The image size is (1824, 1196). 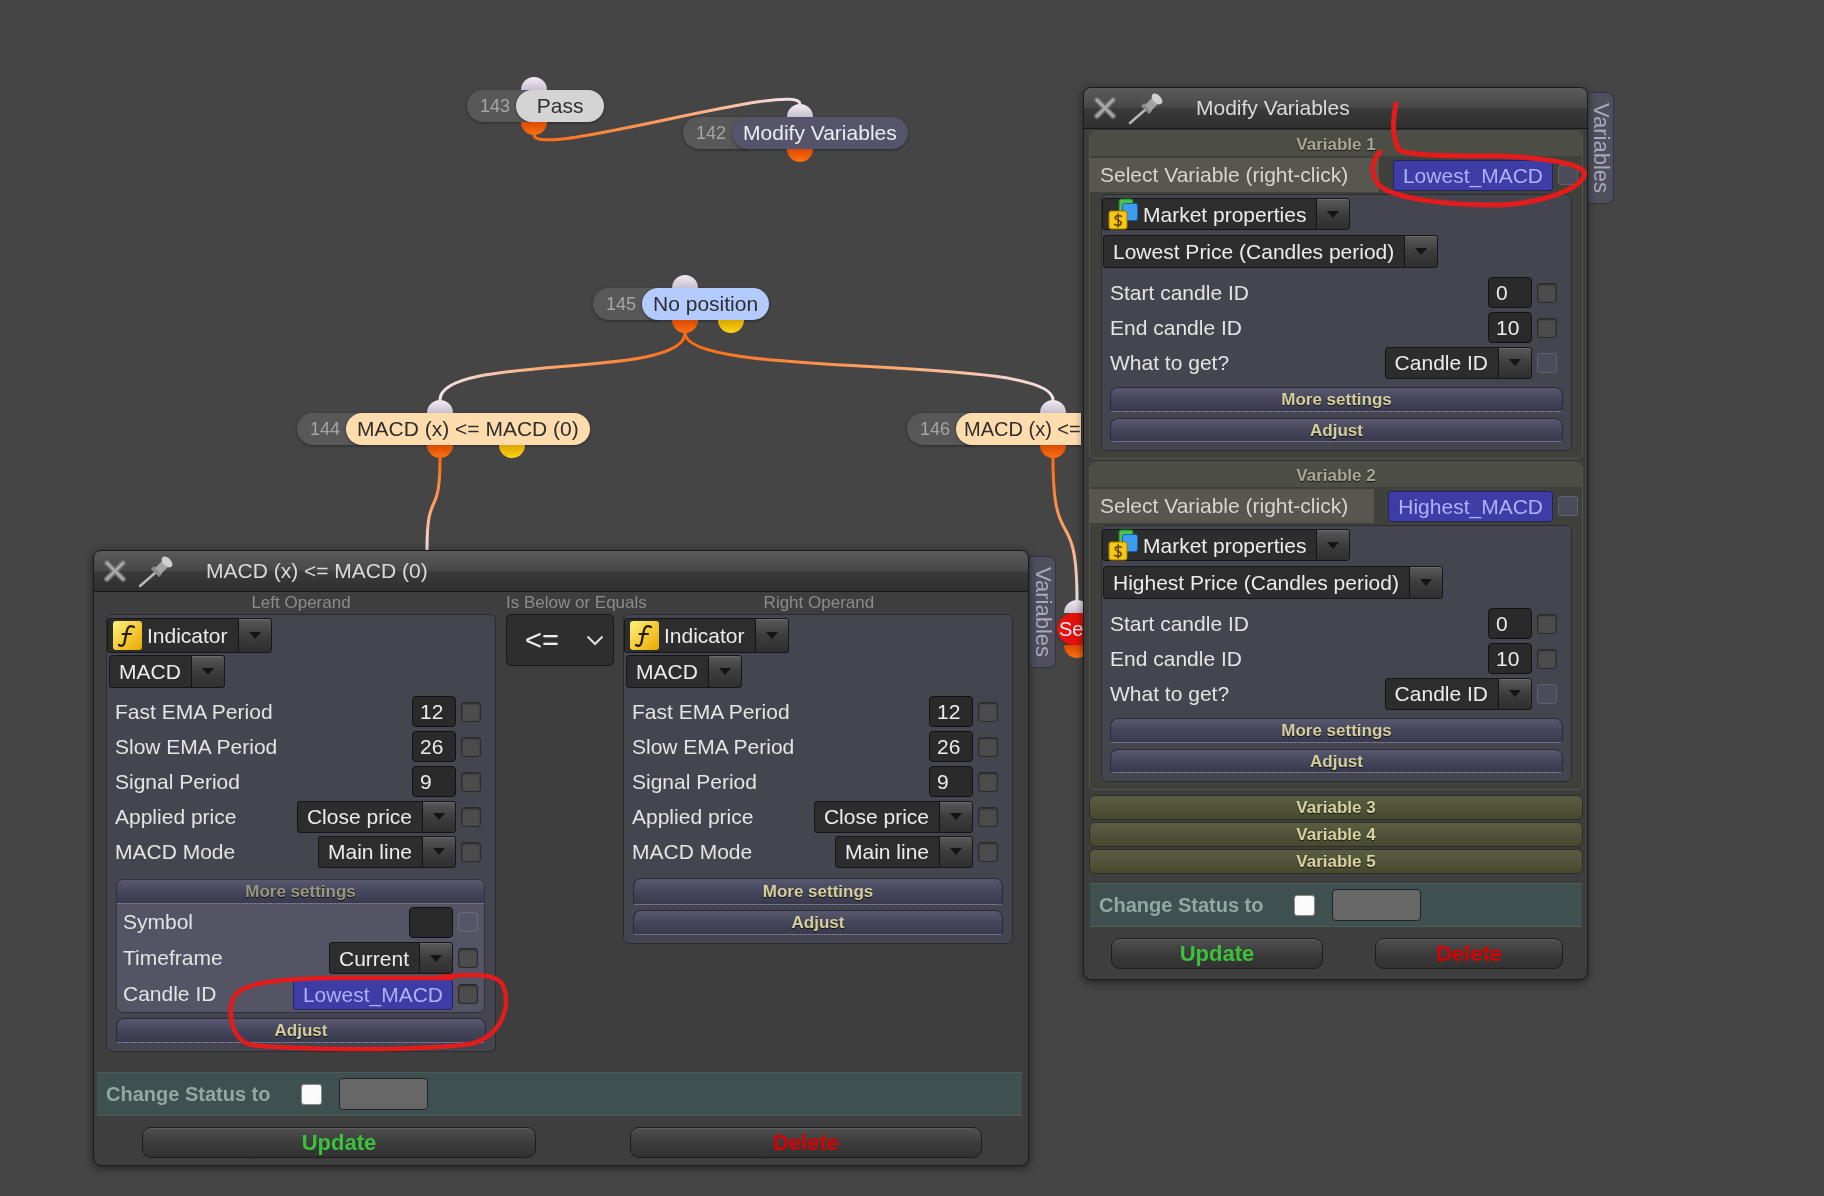 What do you see at coordinates (431, 922) in the screenshot?
I see `text-field` at bounding box center [431, 922].